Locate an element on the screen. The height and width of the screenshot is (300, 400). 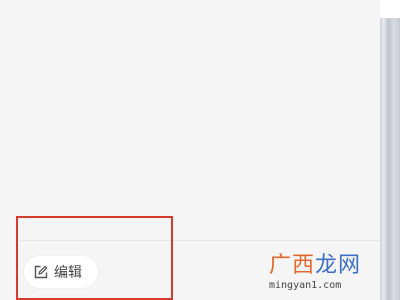
highlight-annotation-box is located at coordinates (94, 258).